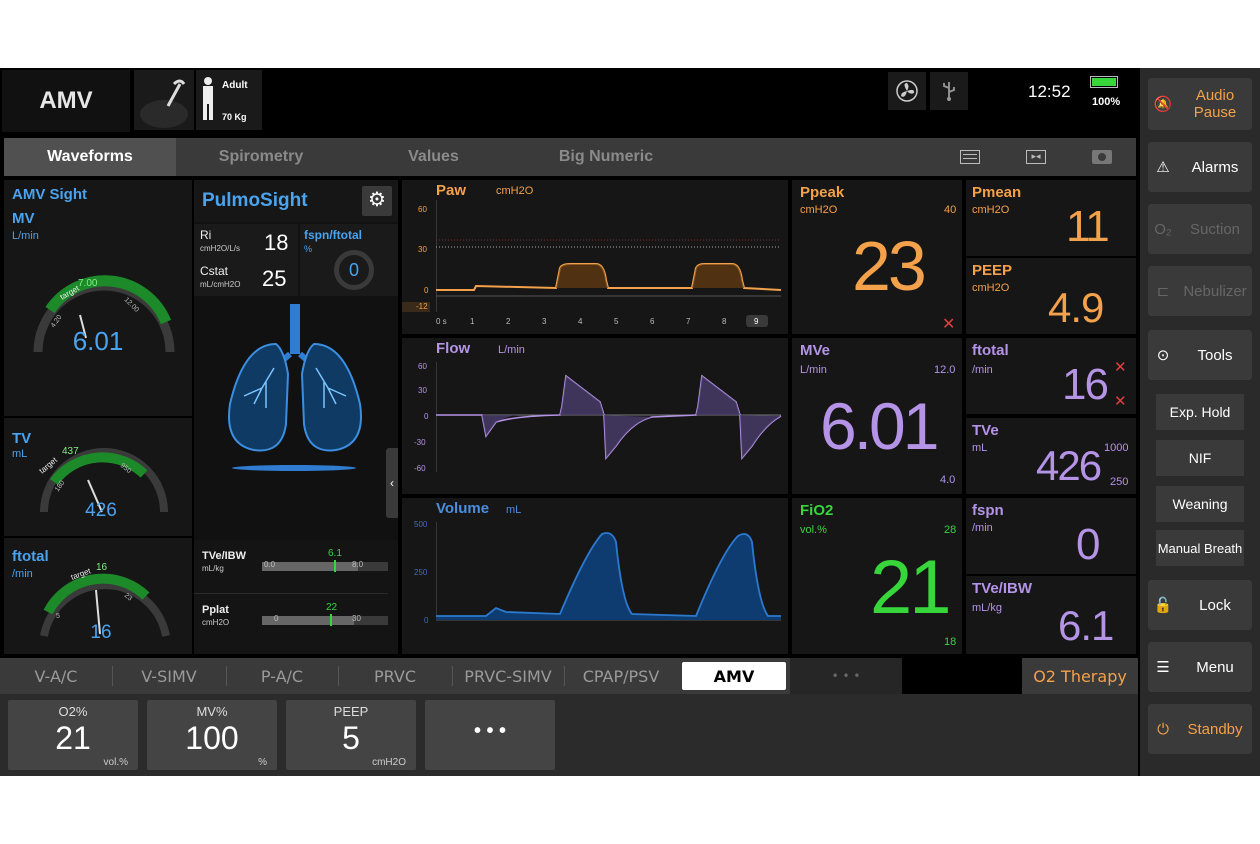 Image resolution: width=1260 pixels, height=844 pixels. What do you see at coordinates (1200, 458) in the screenshot?
I see `nif-button: NIF` at bounding box center [1200, 458].